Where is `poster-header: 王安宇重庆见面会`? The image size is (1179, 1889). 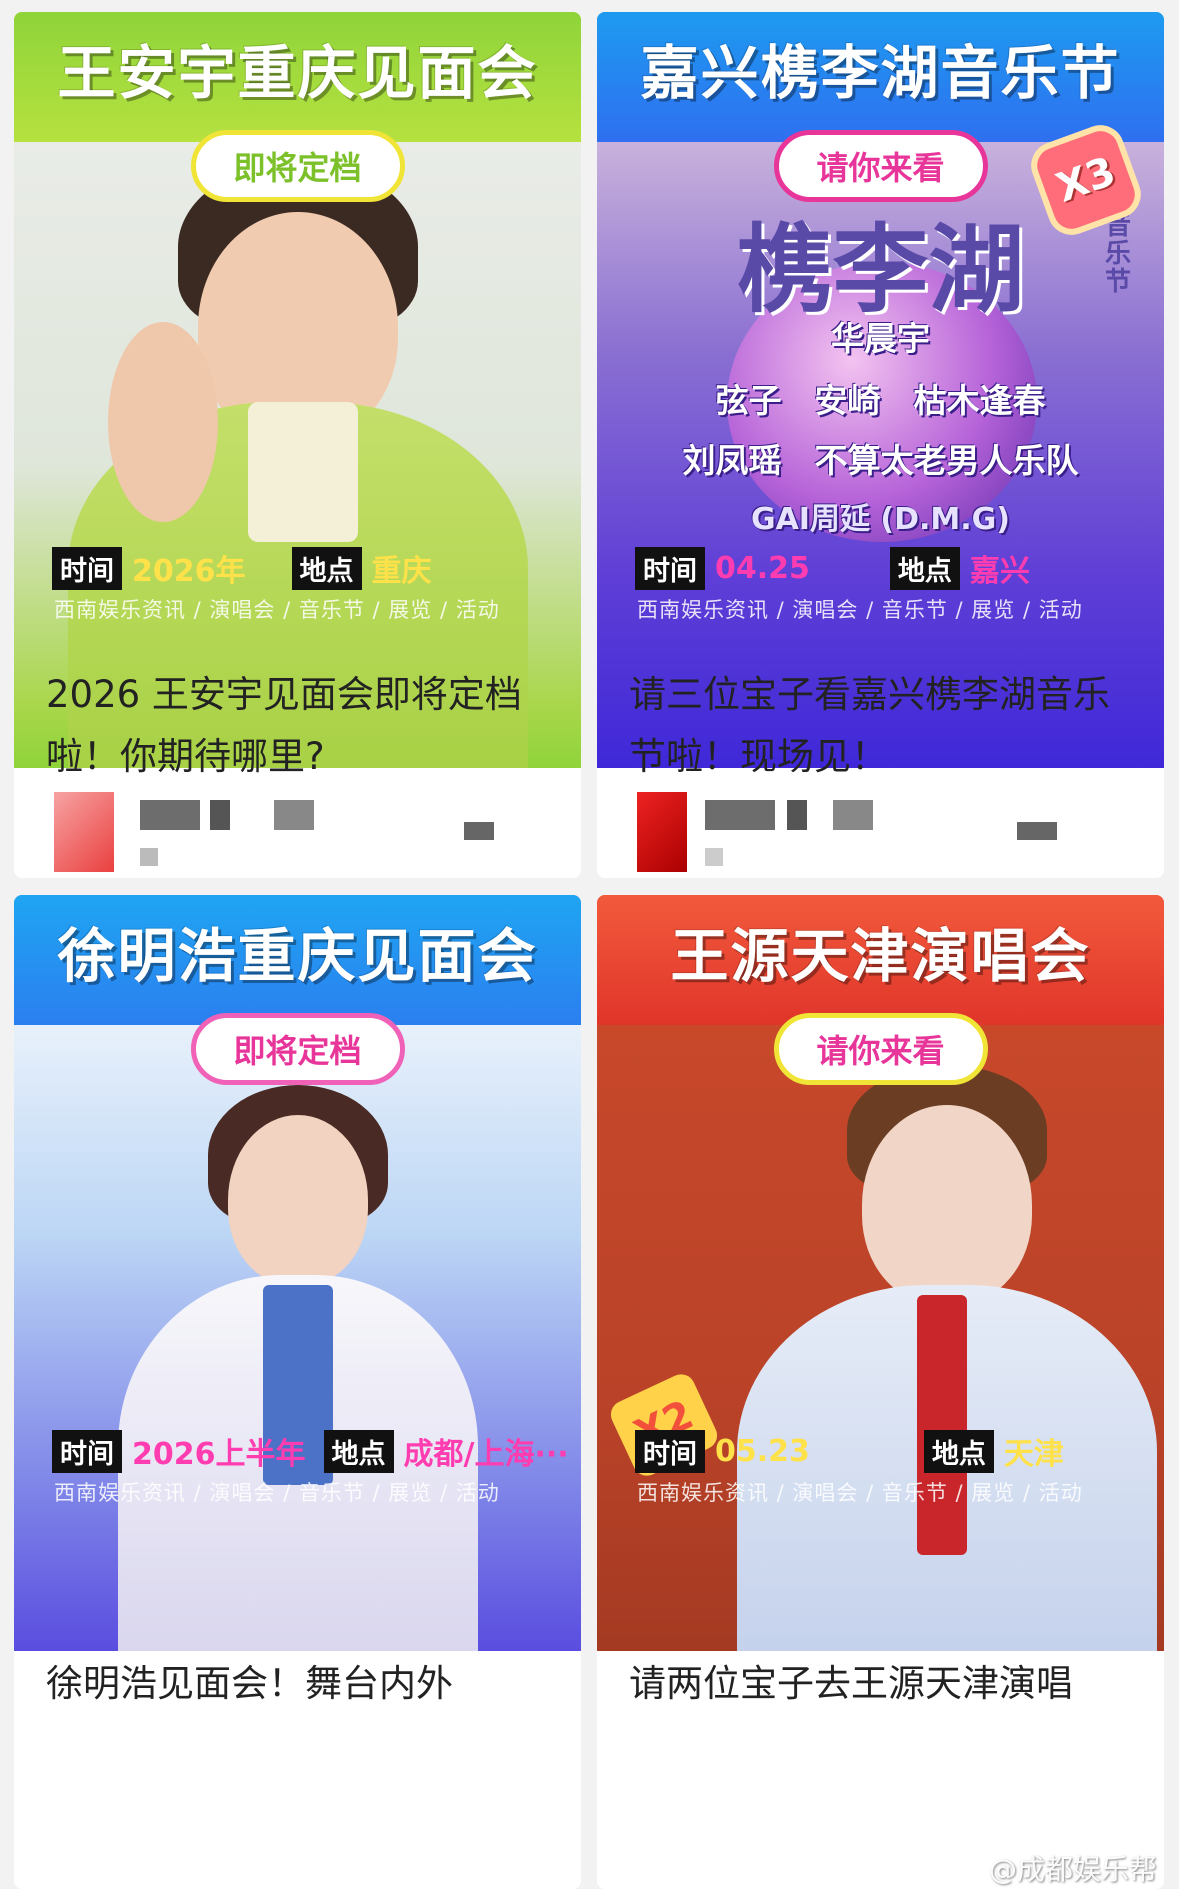
poster-header: 王安宇重庆见面会 is located at coordinates (297, 77).